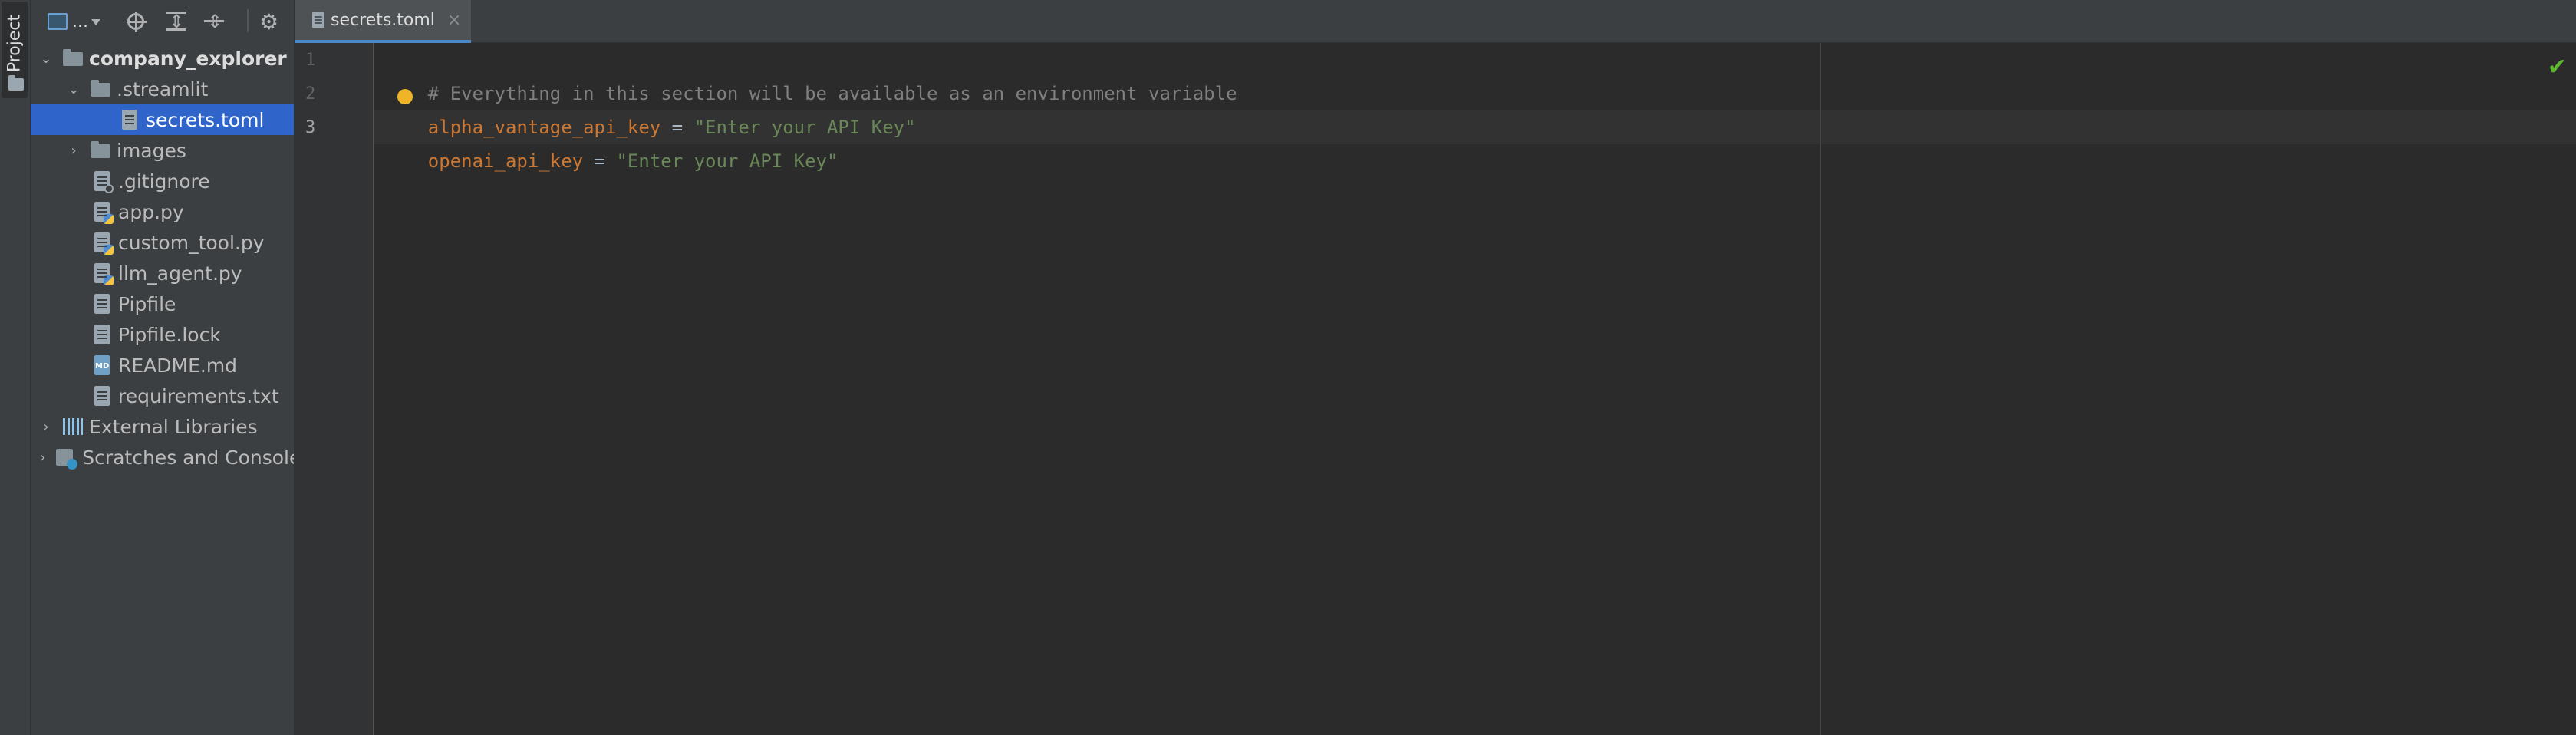 The image size is (2576, 735). I want to click on tree-item-label: custom_tool.py, so click(191, 242).